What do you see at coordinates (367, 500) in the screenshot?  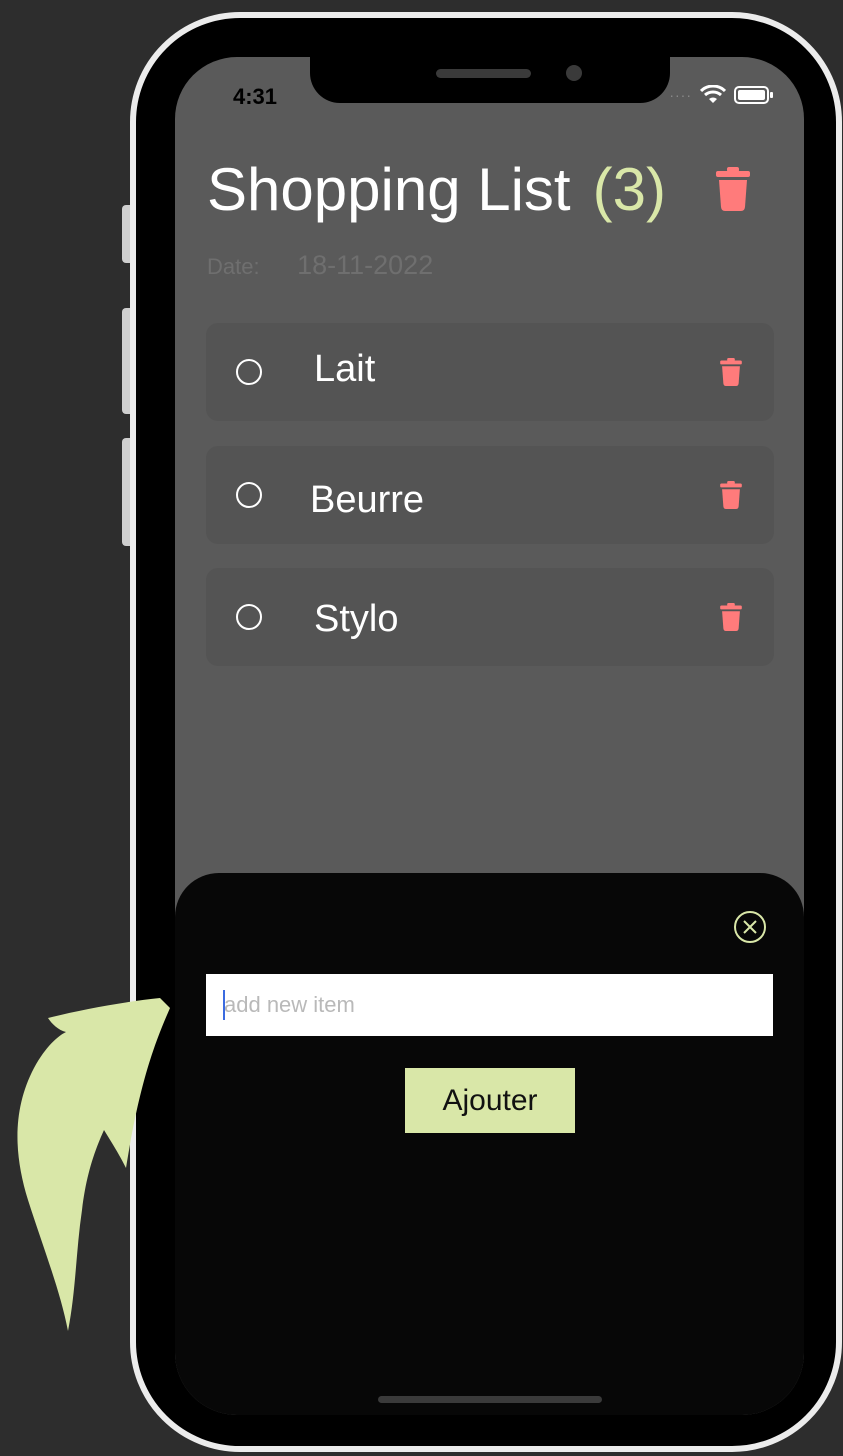 I see `item-label: Beurre` at bounding box center [367, 500].